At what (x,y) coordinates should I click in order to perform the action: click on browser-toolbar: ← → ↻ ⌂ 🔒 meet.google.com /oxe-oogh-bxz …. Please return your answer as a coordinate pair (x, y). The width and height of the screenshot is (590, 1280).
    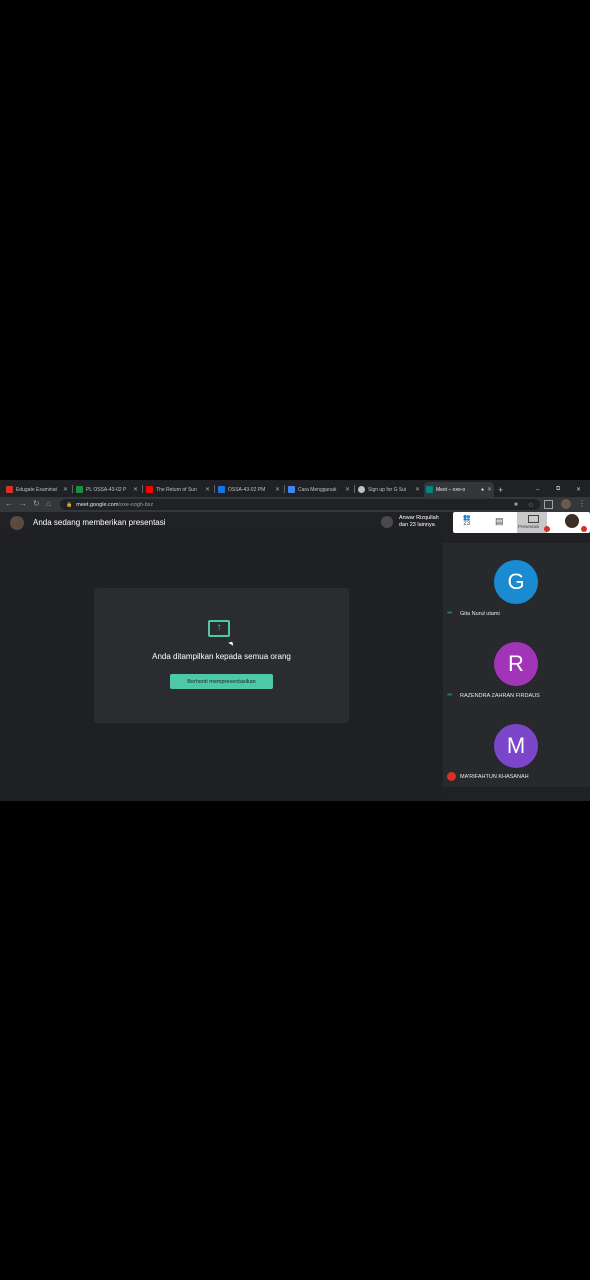
    Looking at the image, I should click on (295, 504).